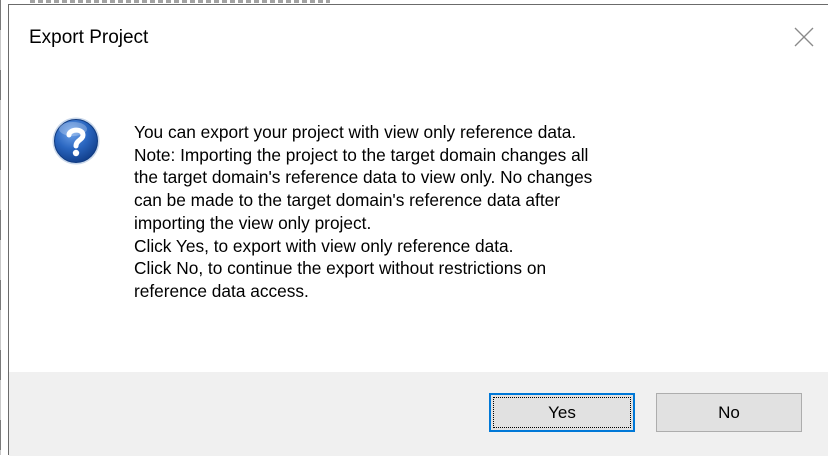  Describe the element at coordinates (0, 227) in the screenshot. I see `background-window-edge` at that location.